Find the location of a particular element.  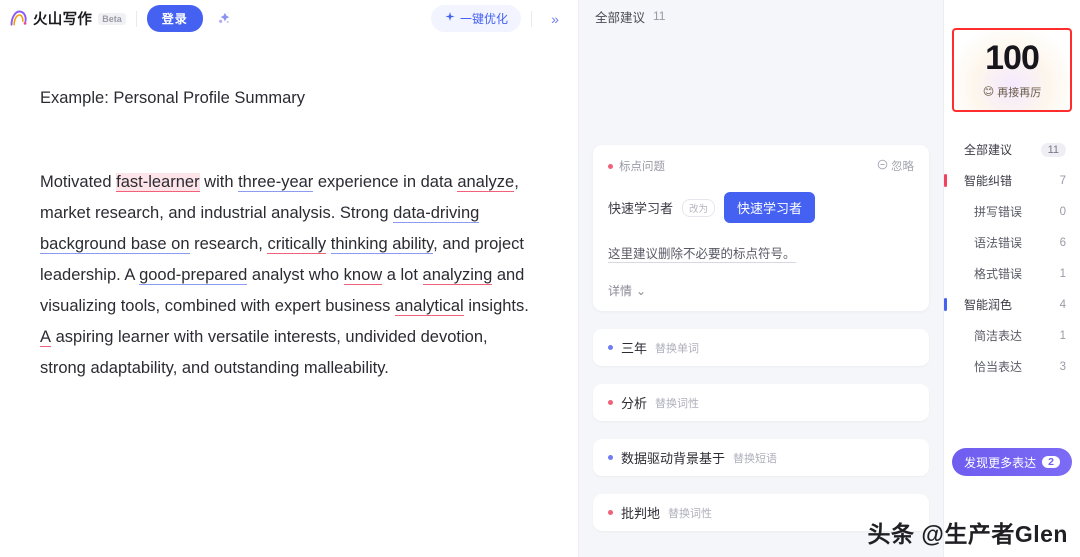

suggestion-description: 这里建议删除不必要的标点符号。 is located at coordinates (761, 253).